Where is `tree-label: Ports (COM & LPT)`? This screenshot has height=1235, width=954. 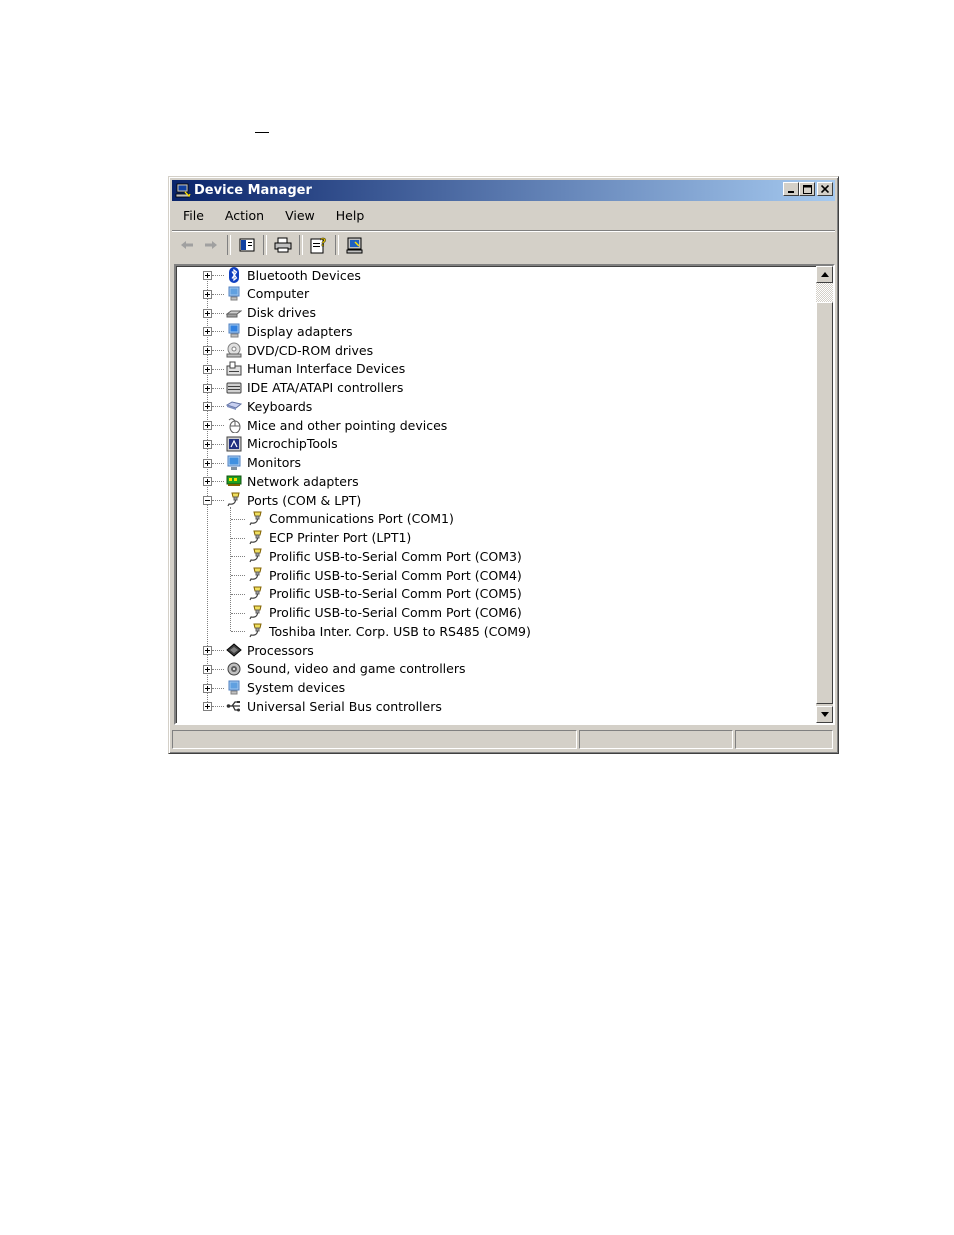
tree-label: Ports (COM & LPT) is located at coordinates (304, 500).